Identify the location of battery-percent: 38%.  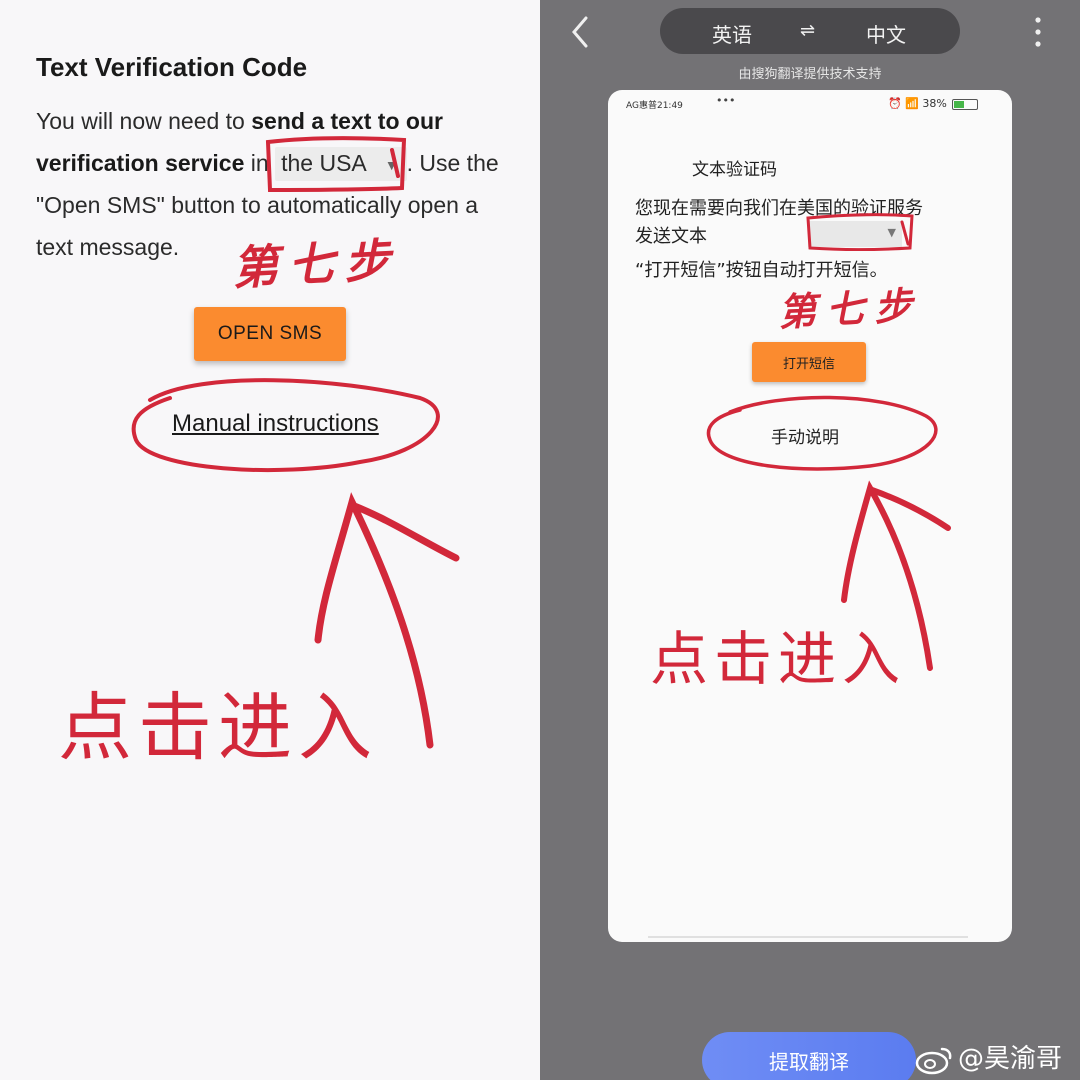
(934, 103).